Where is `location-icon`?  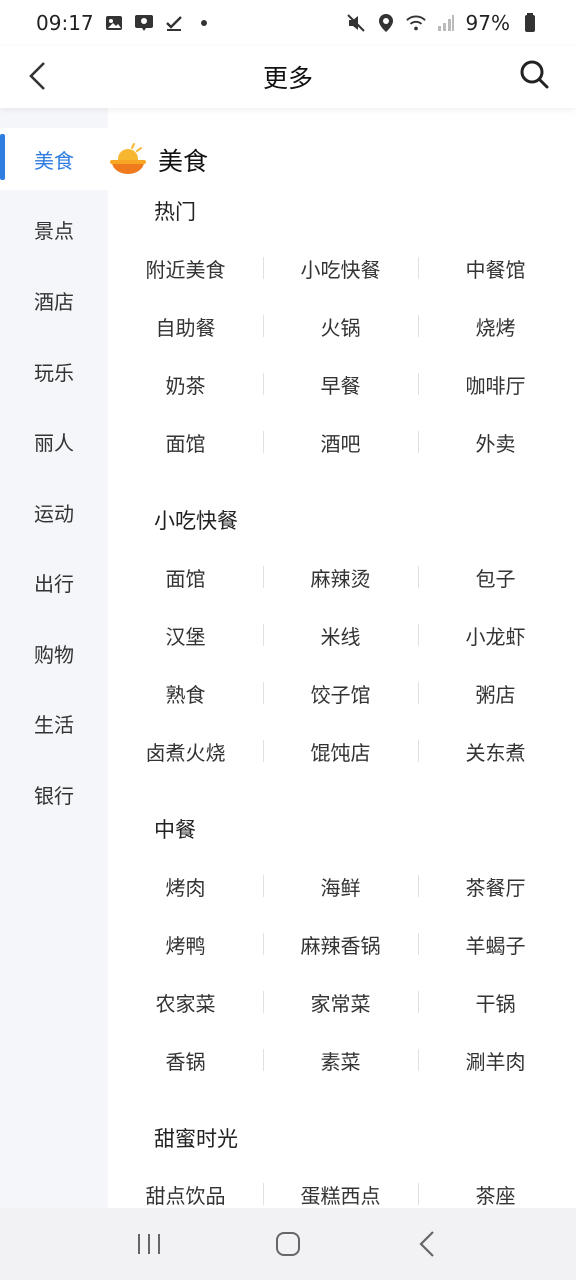
location-icon is located at coordinates (386, 23).